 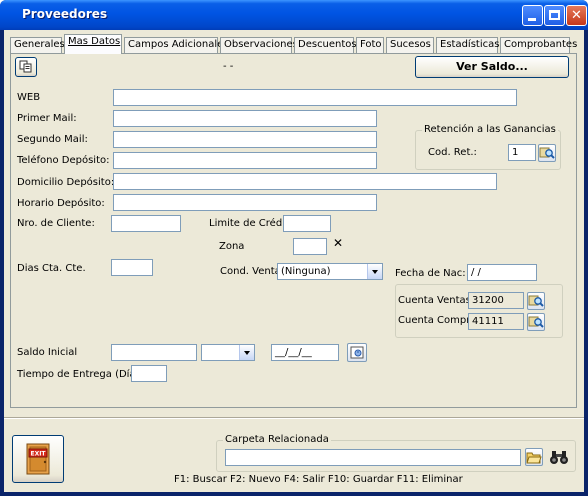 What do you see at coordinates (47, 352) in the screenshot?
I see `saldo-inicial-label: Saldo Inicial` at bounding box center [47, 352].